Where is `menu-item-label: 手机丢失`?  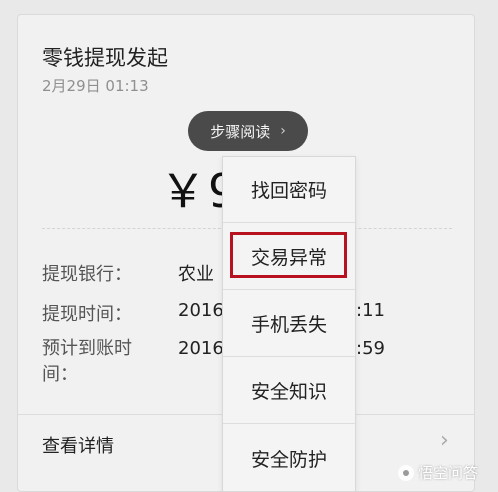
menu-item-label: 手机丢失 is located at coordinates (288, 325).